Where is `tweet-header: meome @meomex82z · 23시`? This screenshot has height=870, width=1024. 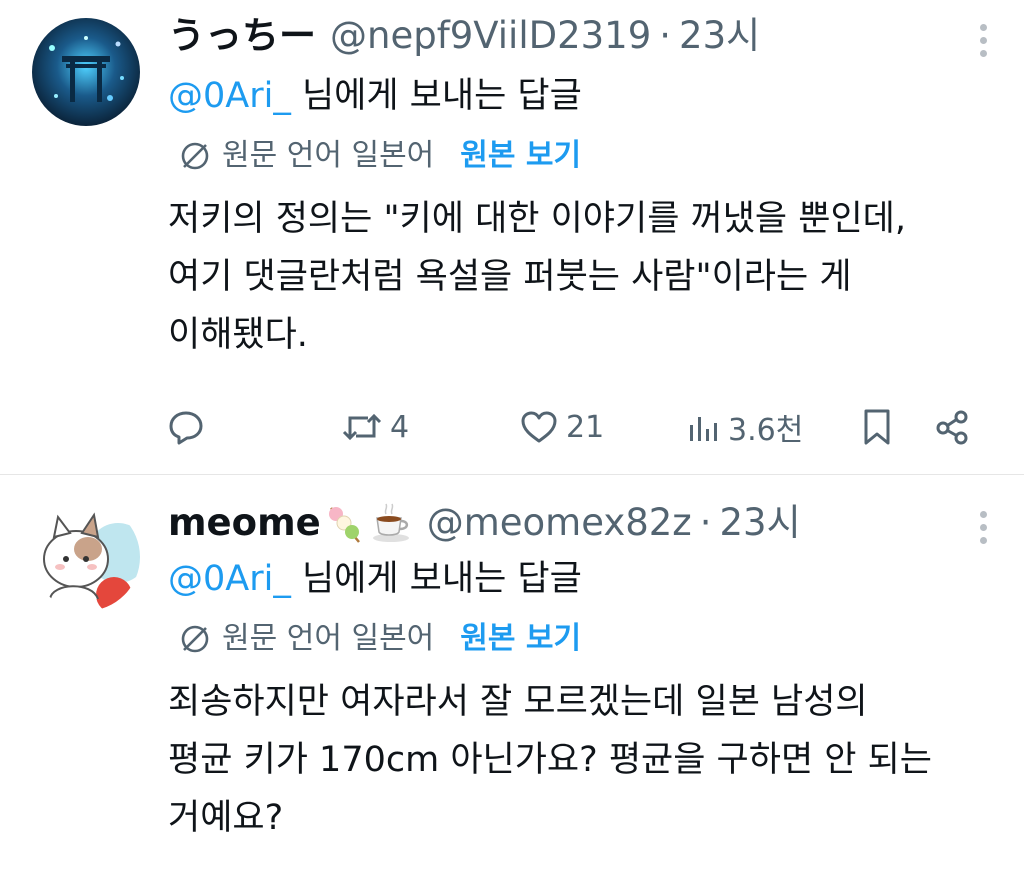 tweet-header: meome @meomex82z · 23시 is located at coordinates (484, 523).